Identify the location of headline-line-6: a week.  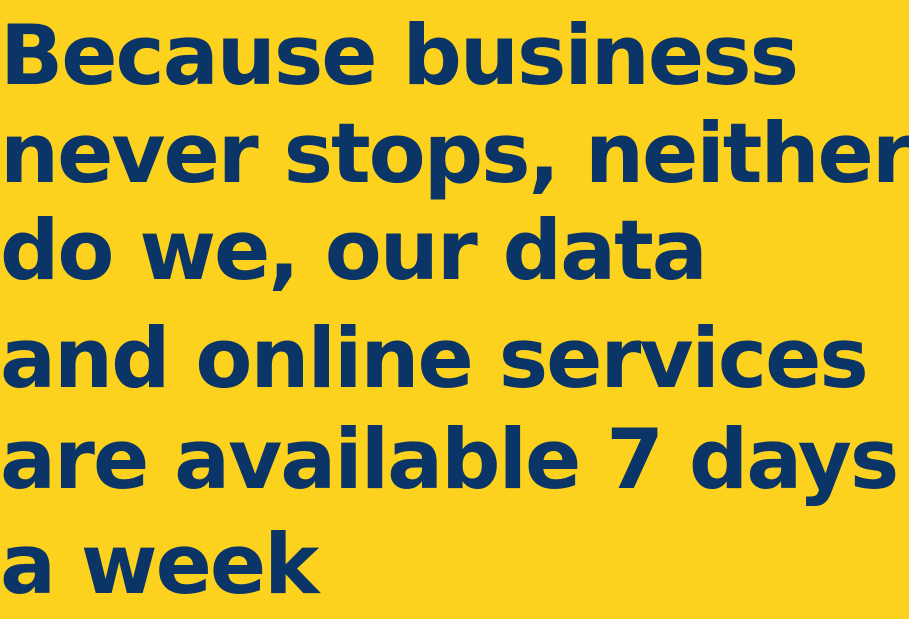
(159, 564).